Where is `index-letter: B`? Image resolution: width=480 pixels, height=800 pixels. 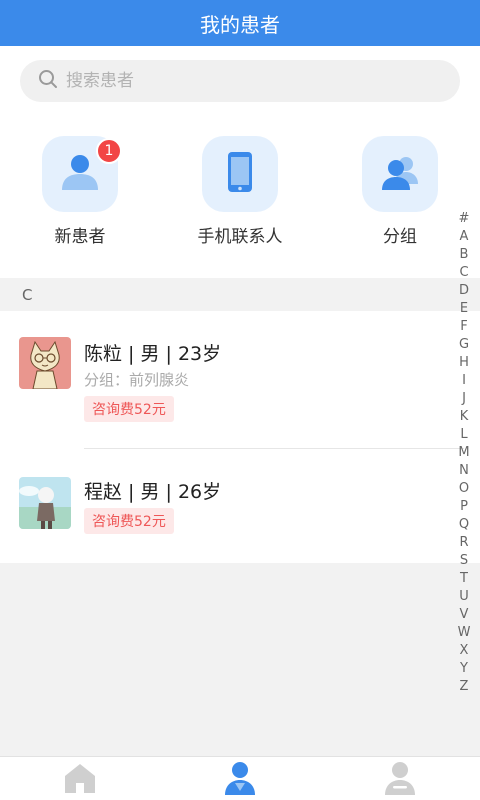 index-letter: B is located at coordinates (464, 255).